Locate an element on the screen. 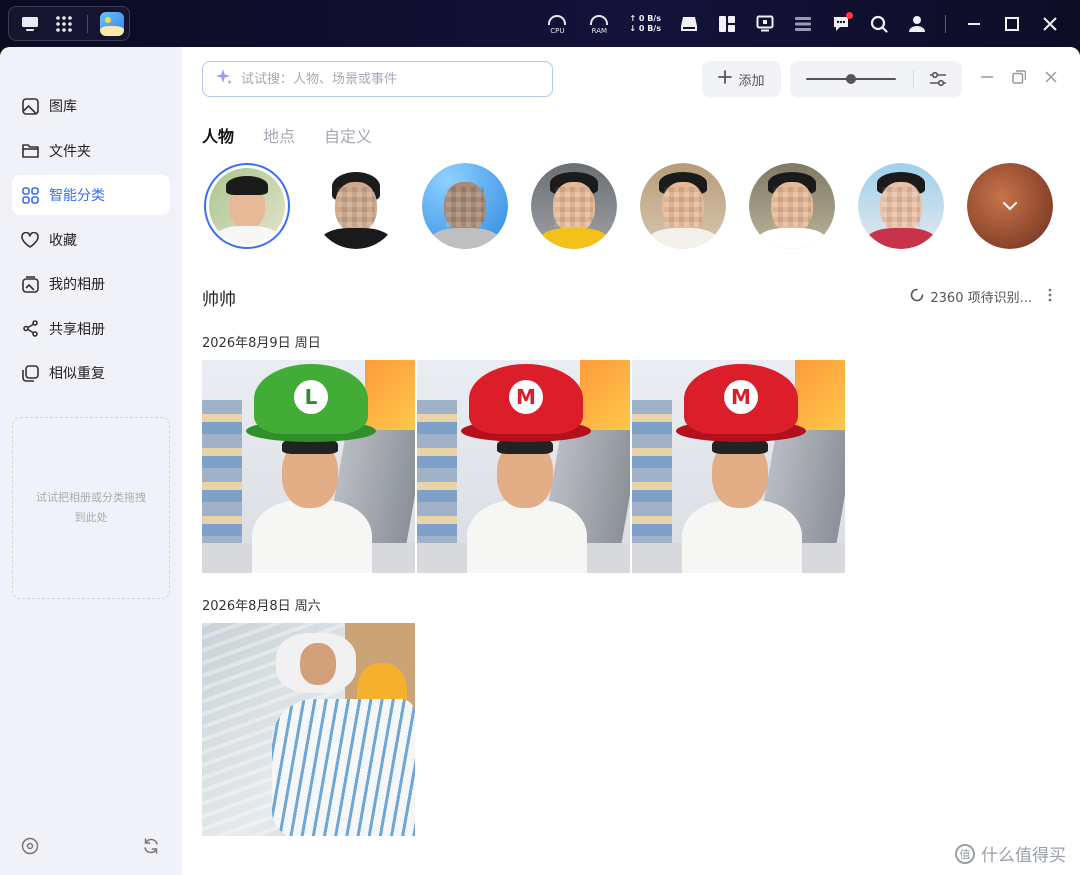  search-box is located at coordinates (377, 79).